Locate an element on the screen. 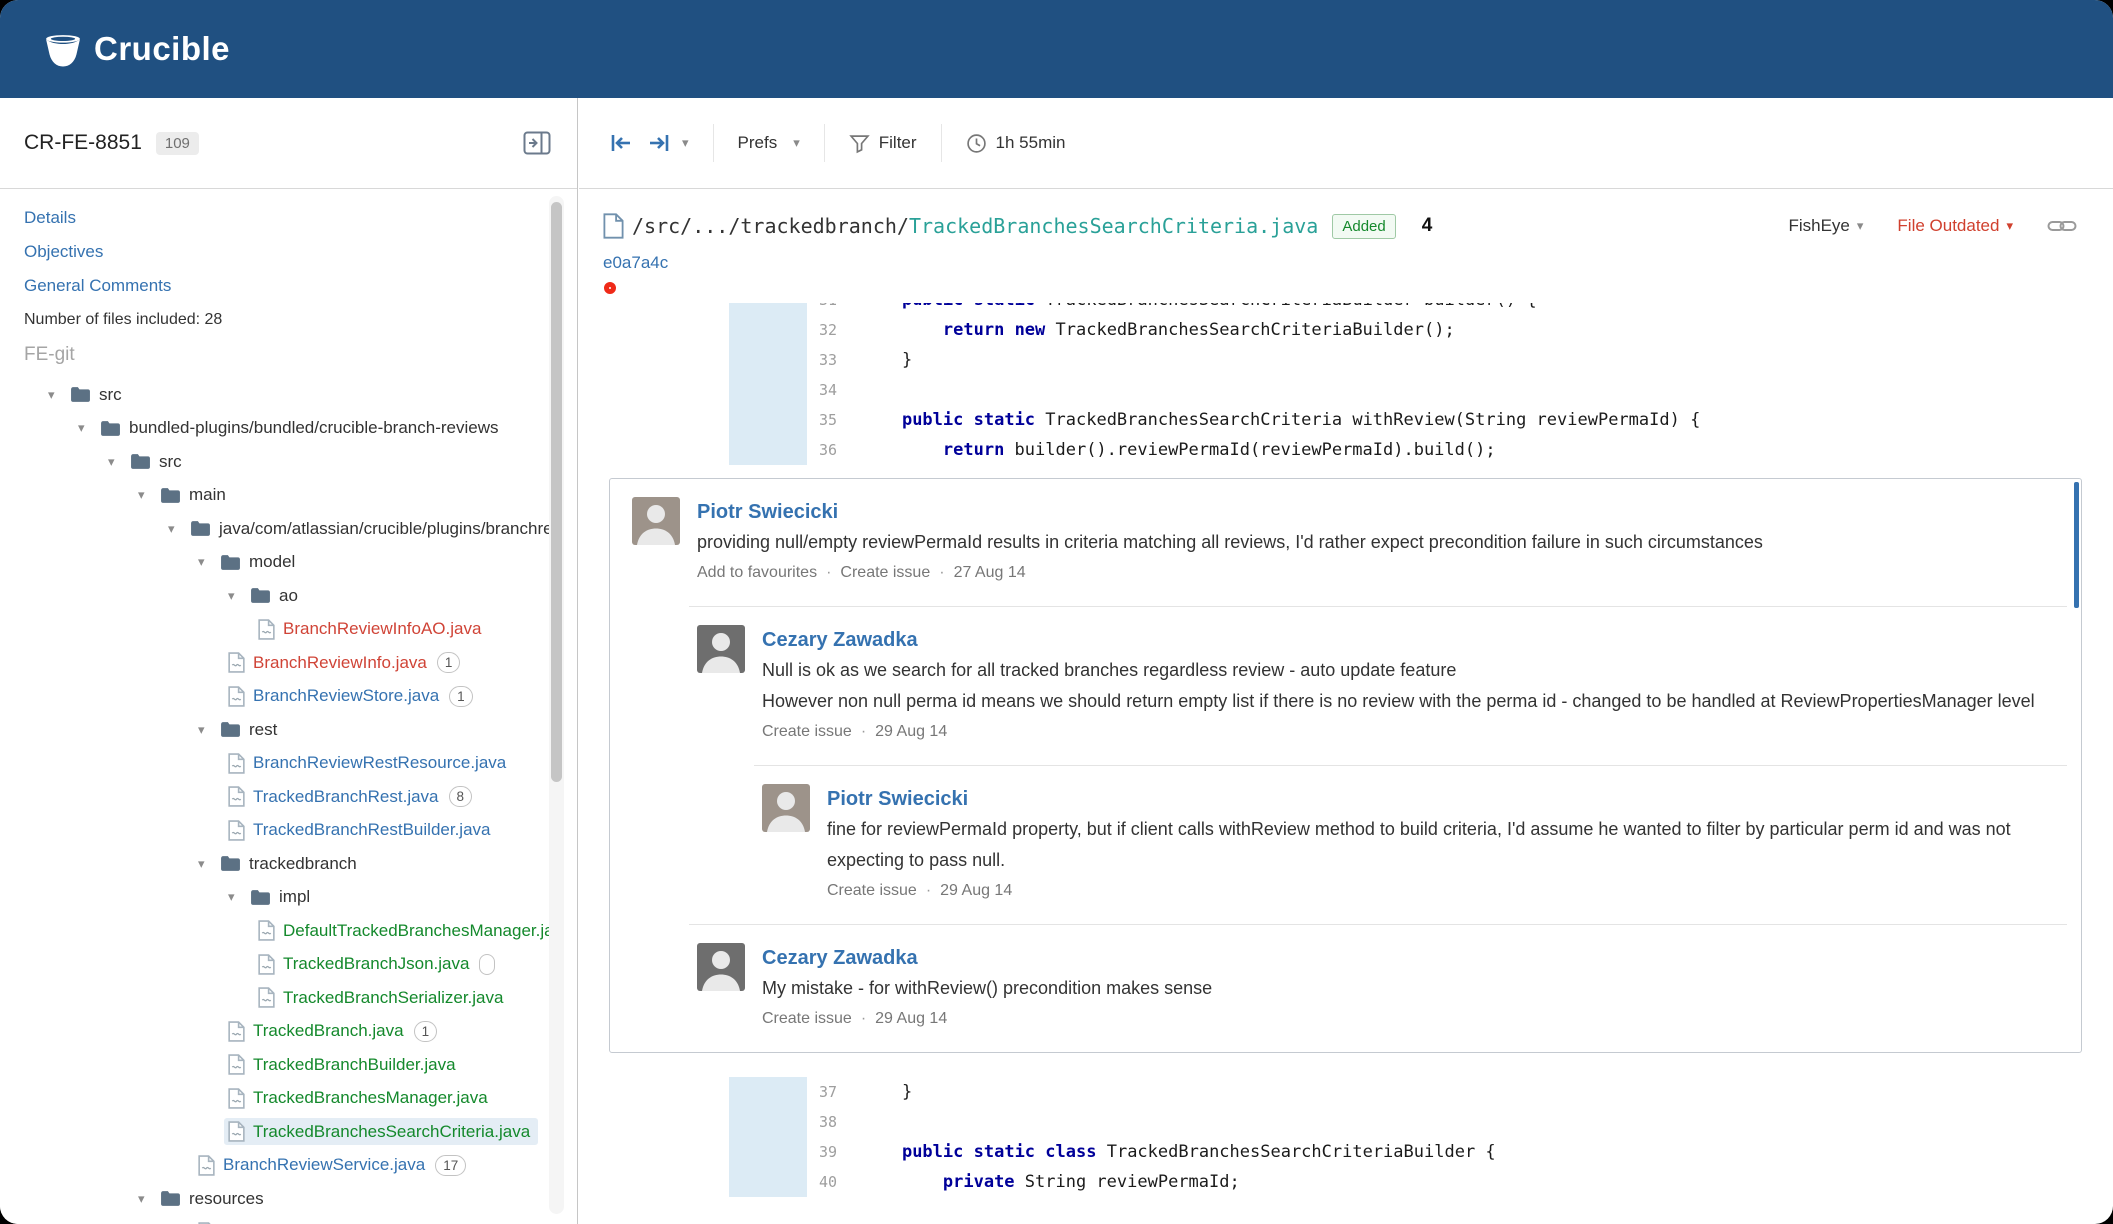 The image size is (2113, 1224). file-path-prefix: /src/.../trackedbranch/ is located at coordinates (770, 226).